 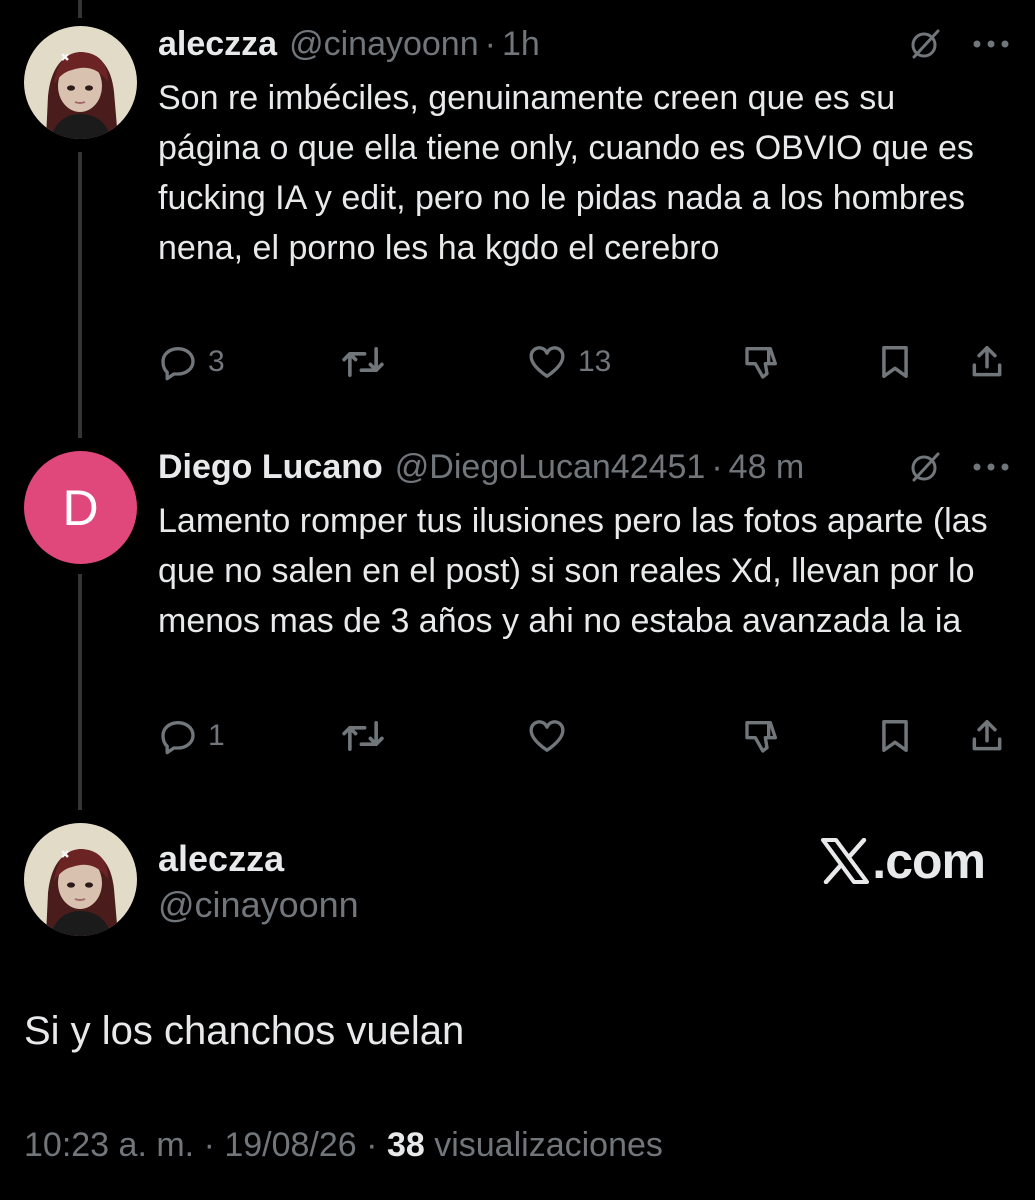 I want to click on main-tweet-text: Si y los chanchos vuelan, so click(x=244, y=1031).